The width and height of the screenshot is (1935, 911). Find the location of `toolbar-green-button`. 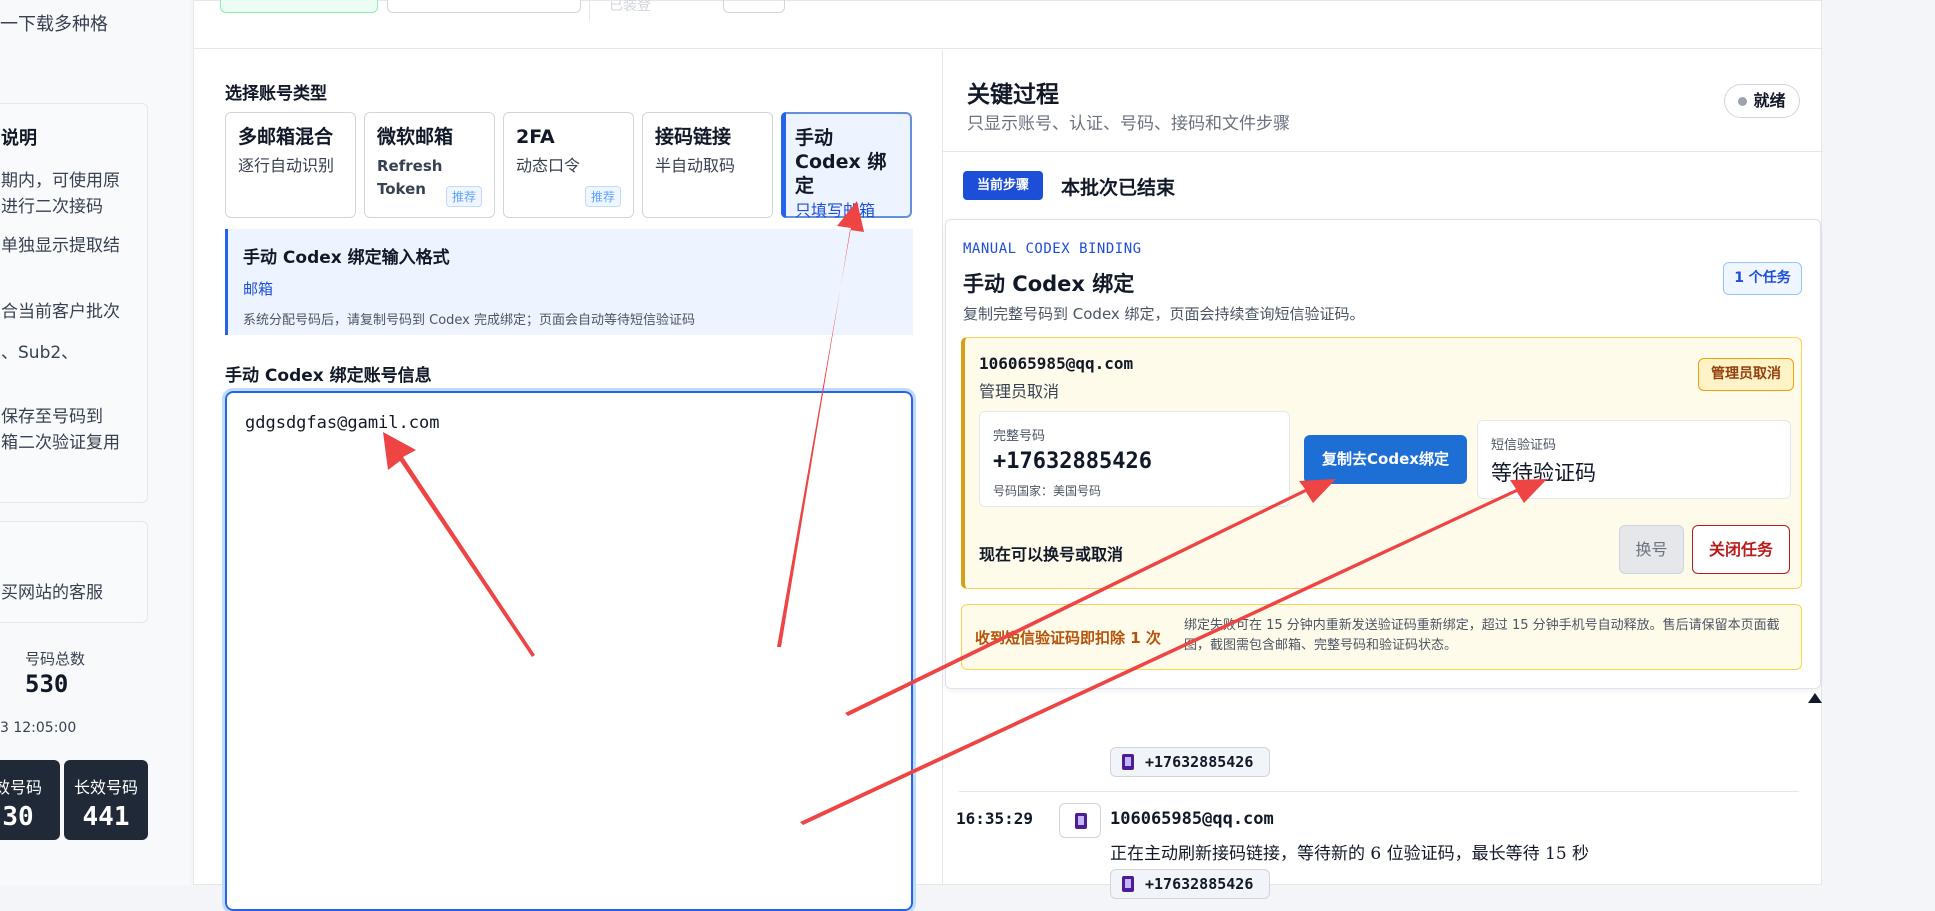

toolbar-green-button is located at coordinates (299, 6).